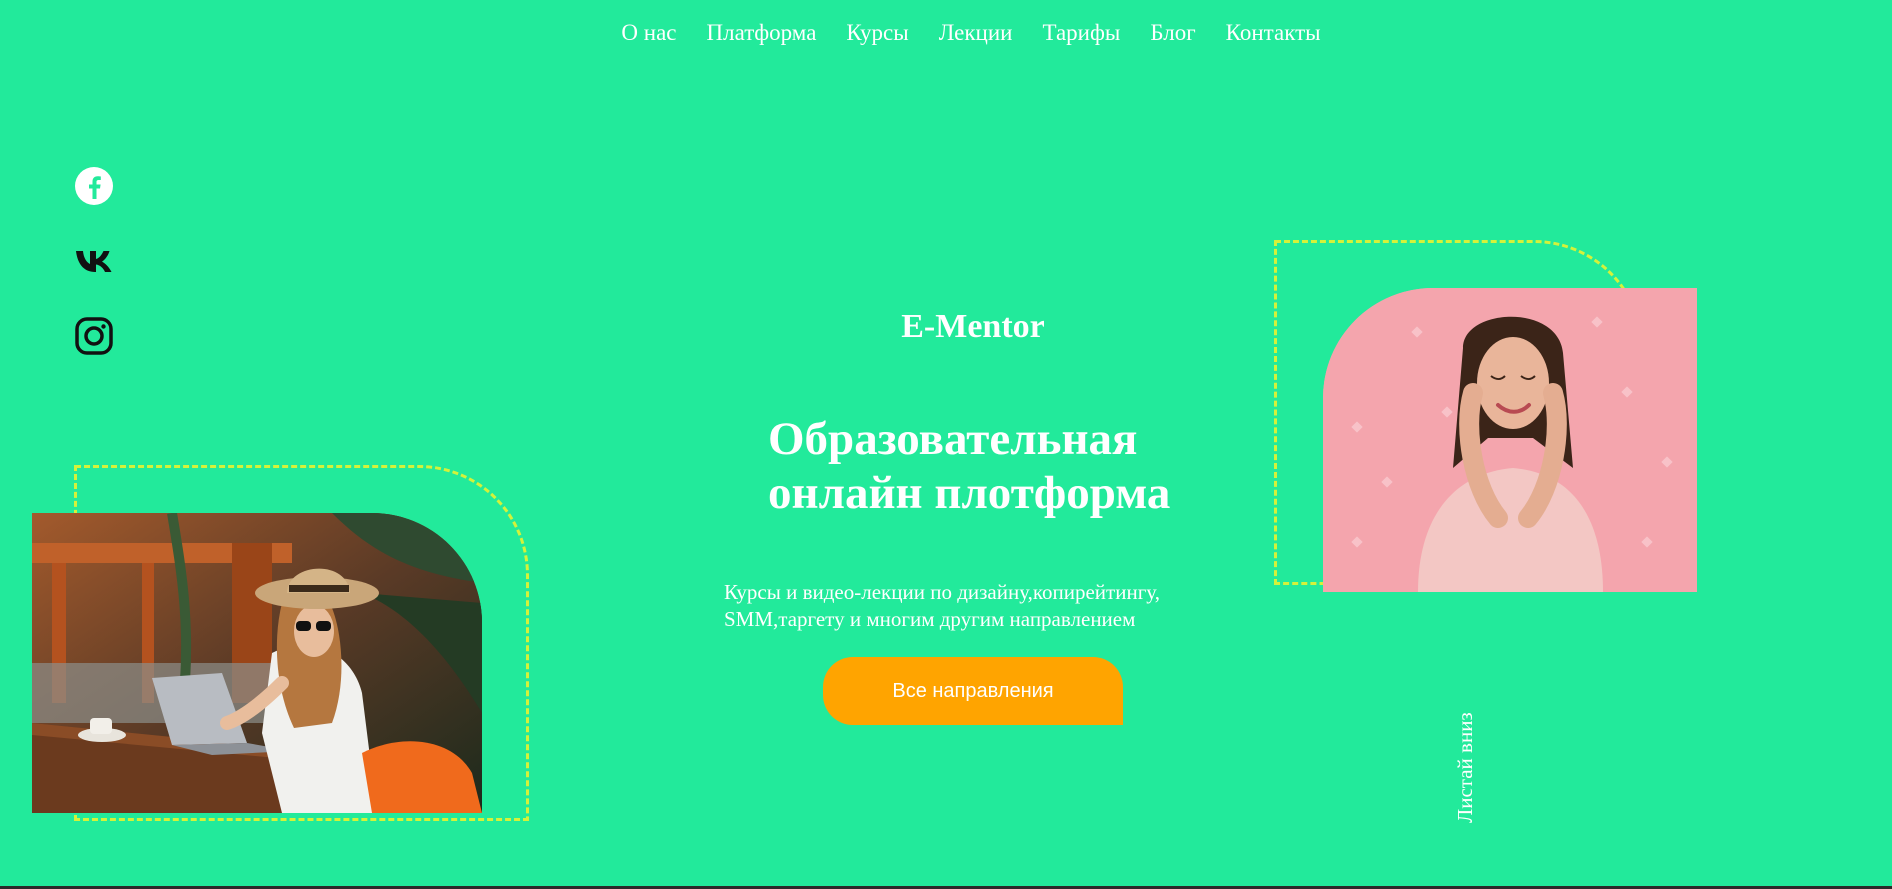 The height and width of the screenshot is (889, 1892). Describe the element at coordinates (648, 33) in the screenshot. I see `nav-item-about: О нас` at that location.